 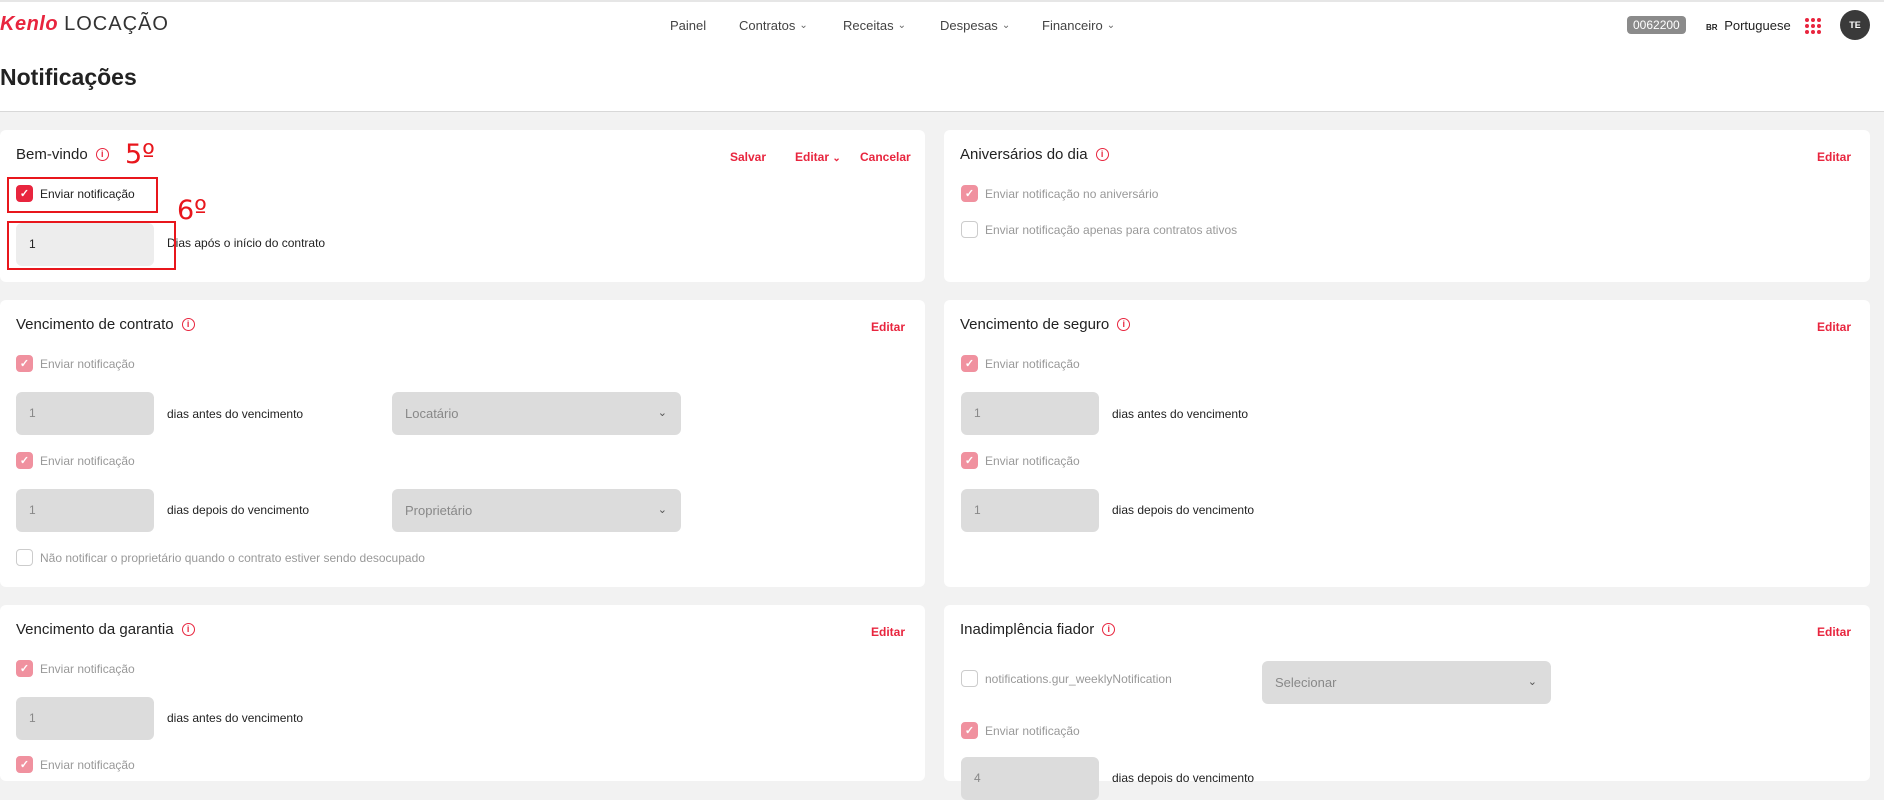 I want to click on edit-dropdown-button: Editar ⌄, so click(x=818, y=157).